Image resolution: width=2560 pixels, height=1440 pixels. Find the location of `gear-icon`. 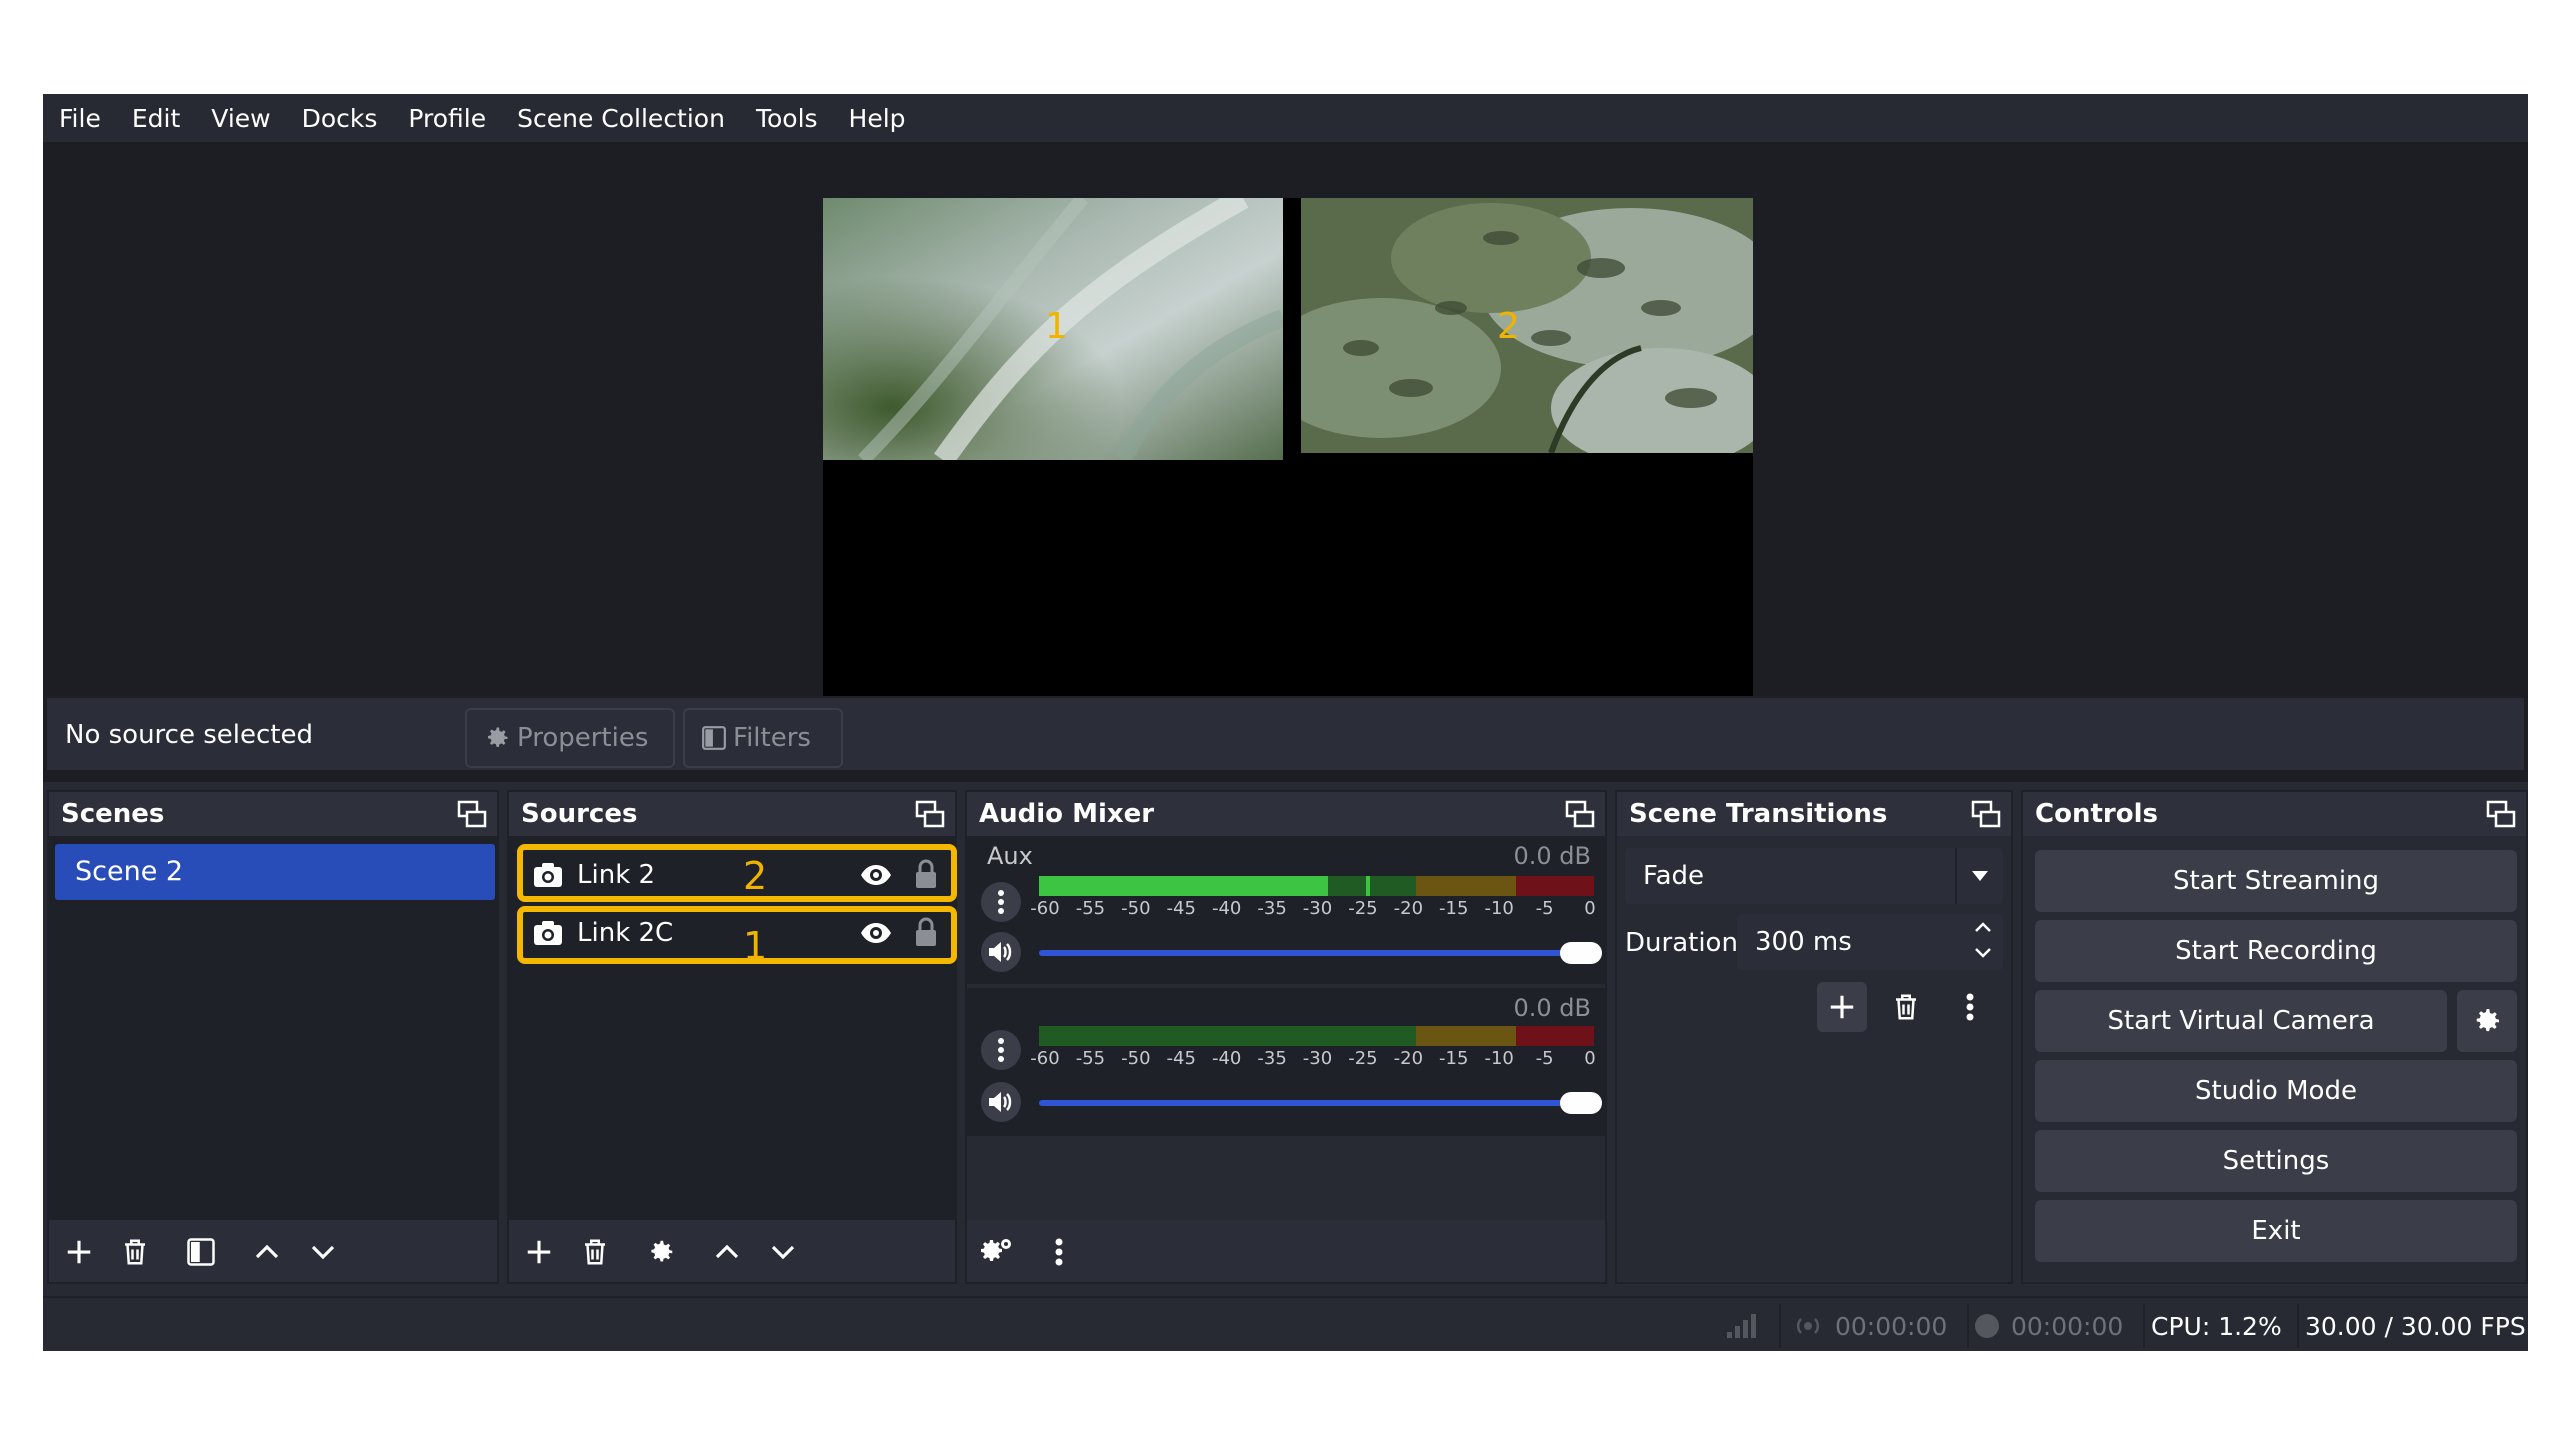

gear-icon is located at coordinates (497, 738).